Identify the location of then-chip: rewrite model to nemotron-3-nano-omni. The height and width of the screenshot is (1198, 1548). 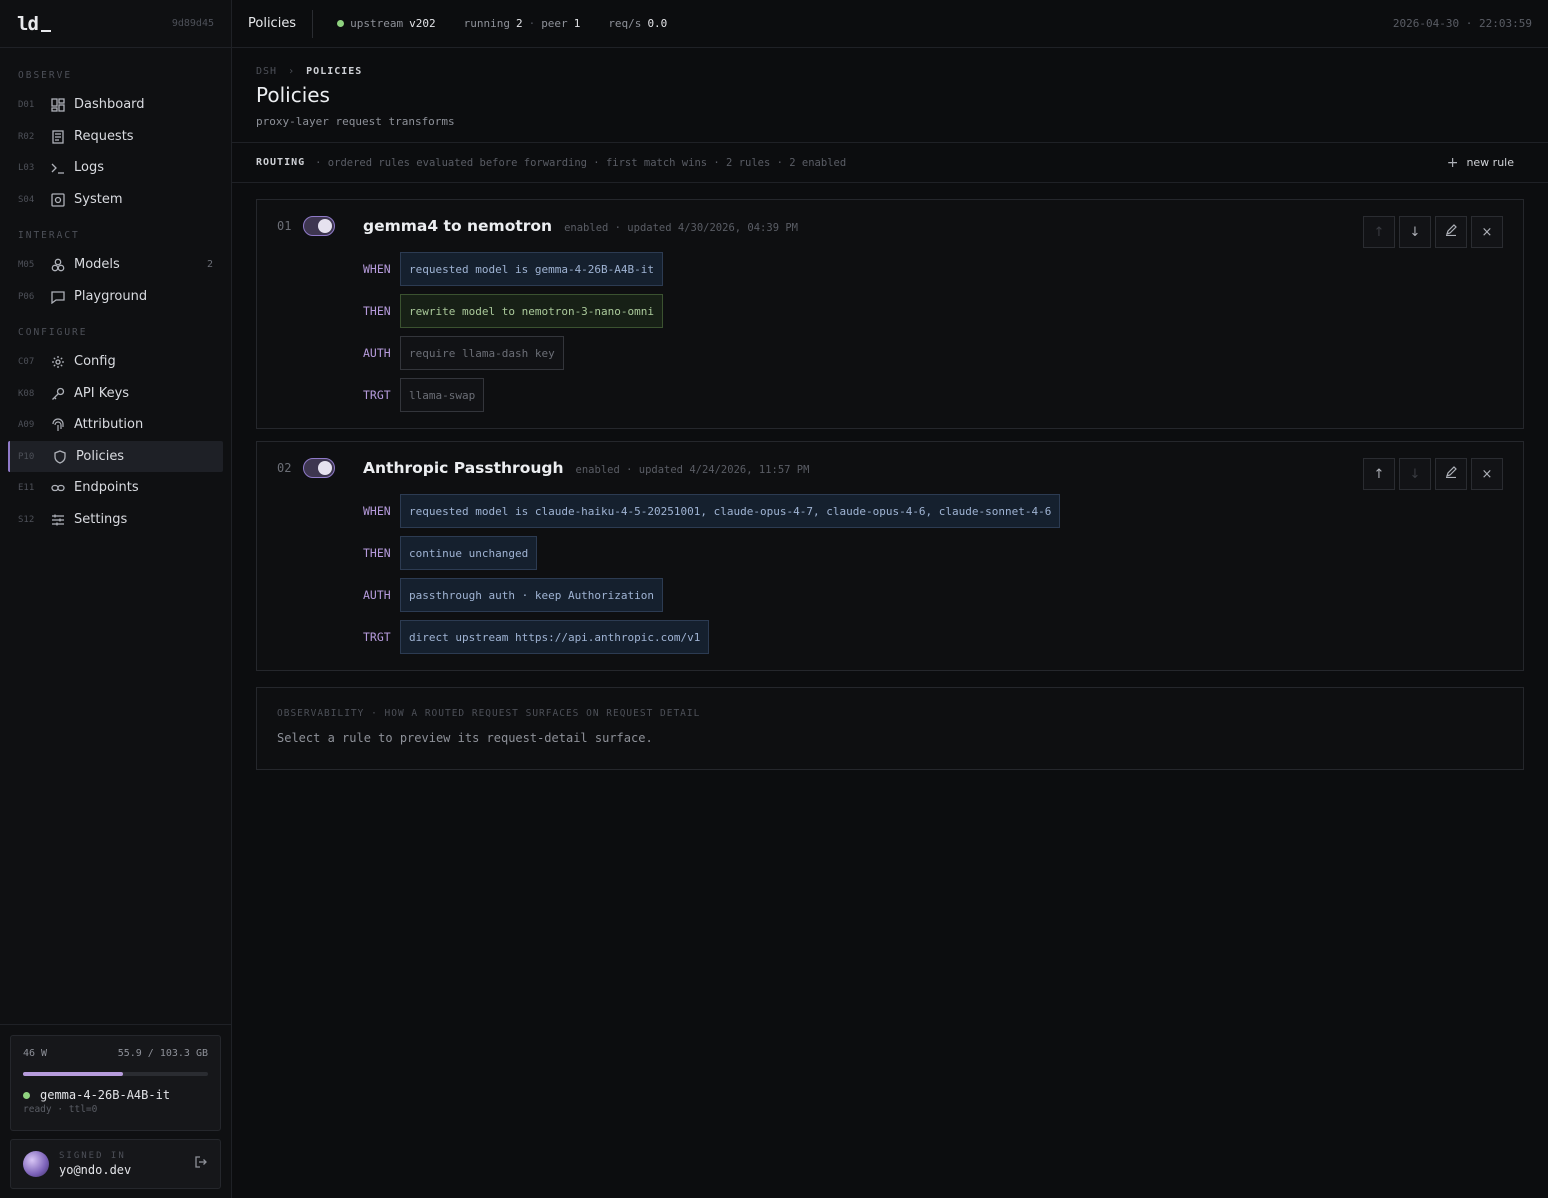
(532, 311).